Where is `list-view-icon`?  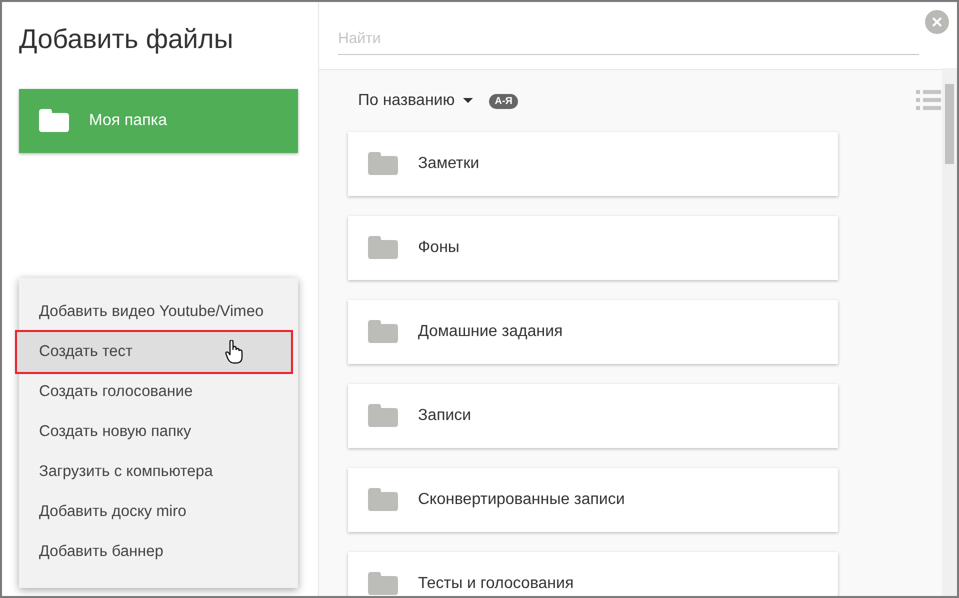 list-view-icon is located at coordinates (928, 100).